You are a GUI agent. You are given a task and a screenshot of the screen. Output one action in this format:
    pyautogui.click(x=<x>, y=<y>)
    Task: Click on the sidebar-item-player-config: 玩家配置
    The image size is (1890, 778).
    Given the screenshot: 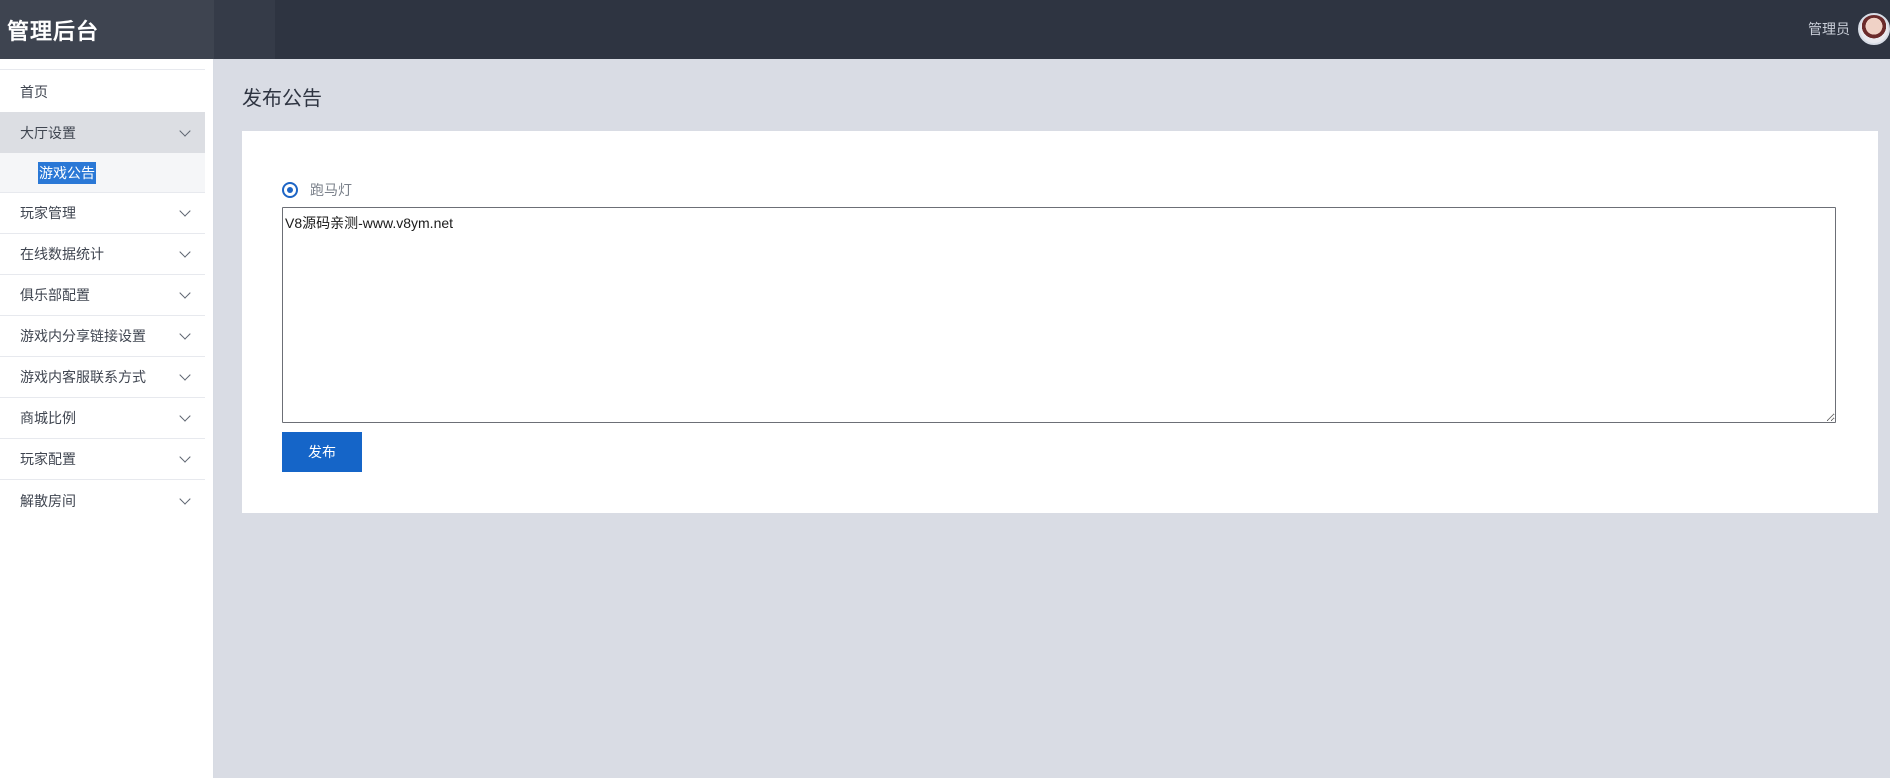 What is the action you would take?
    pyautogui.click(x=102, y=459)
    